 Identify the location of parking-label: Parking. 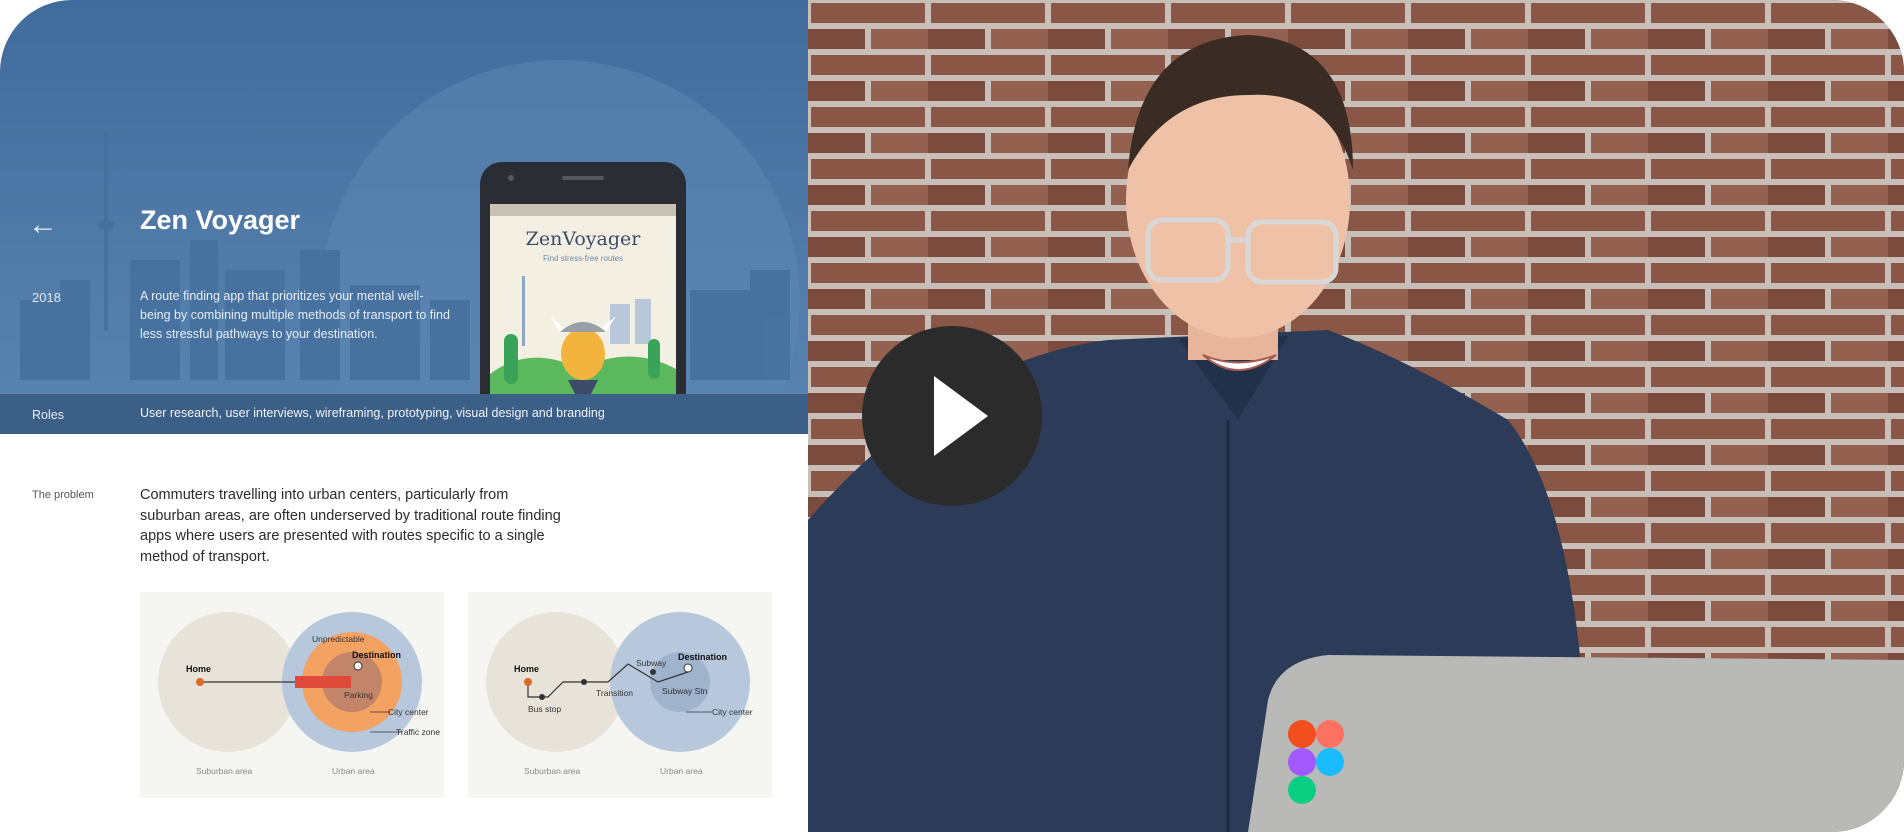
(358, 695).